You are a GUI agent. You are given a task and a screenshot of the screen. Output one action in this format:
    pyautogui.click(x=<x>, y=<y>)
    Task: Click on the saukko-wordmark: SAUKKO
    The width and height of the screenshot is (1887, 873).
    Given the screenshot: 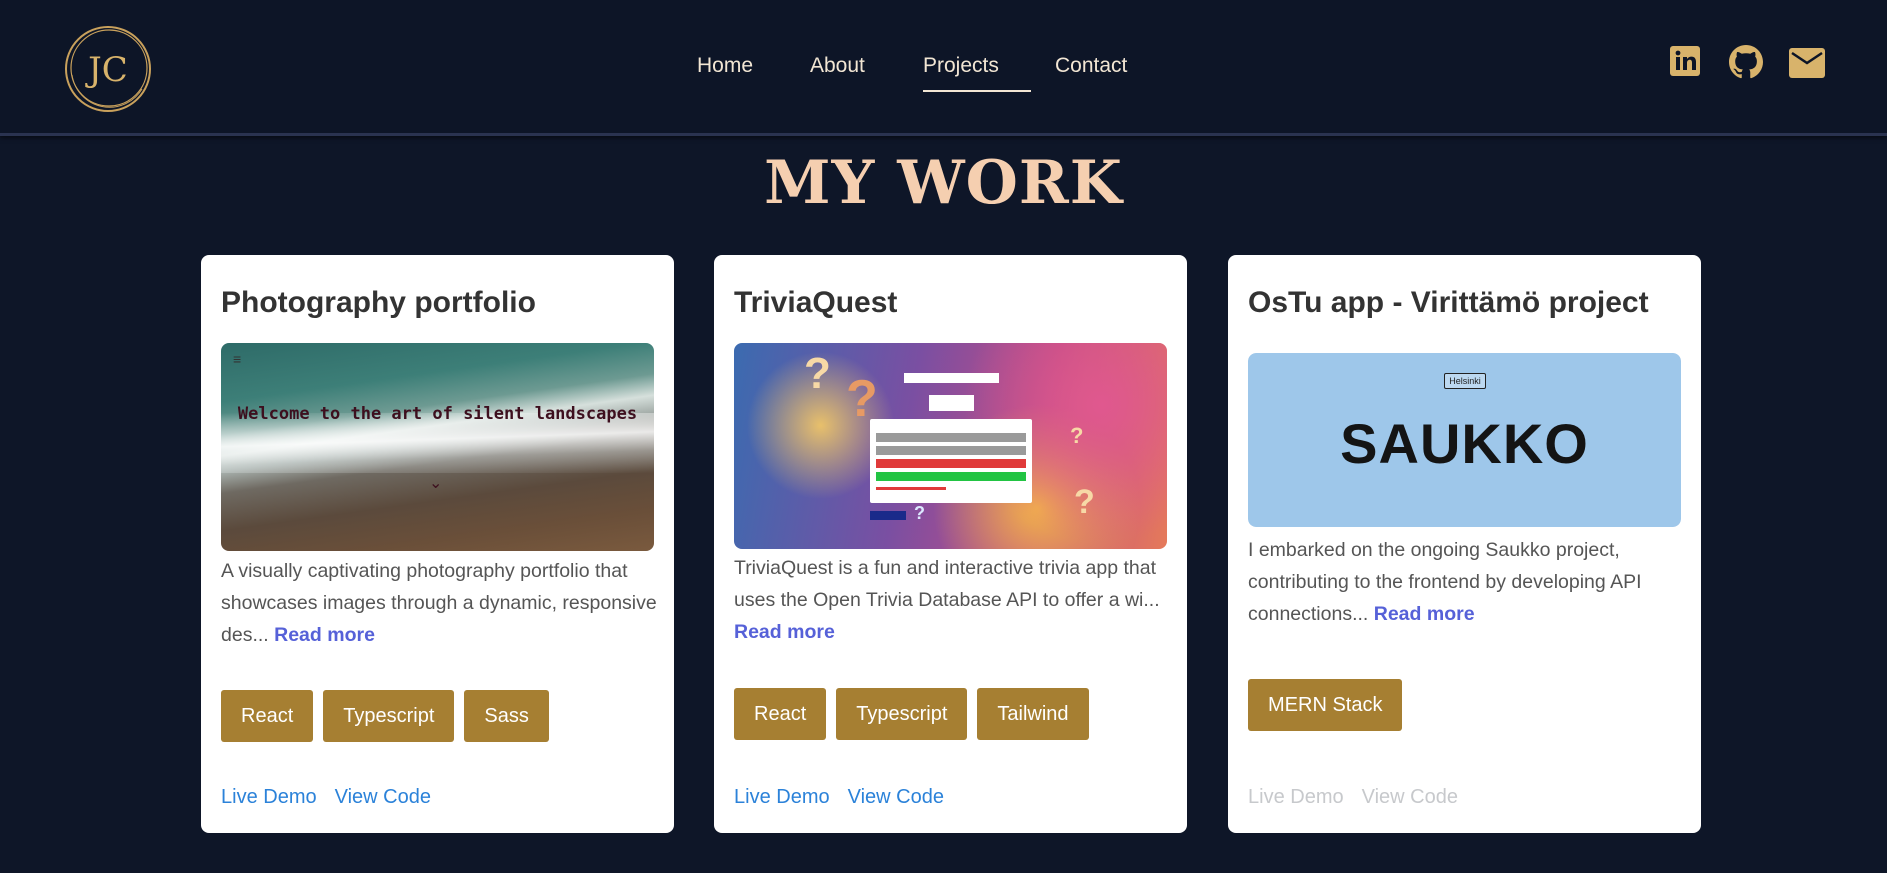 What is the action you would take?
    pyautogui.click(x=1464, y=443)
    